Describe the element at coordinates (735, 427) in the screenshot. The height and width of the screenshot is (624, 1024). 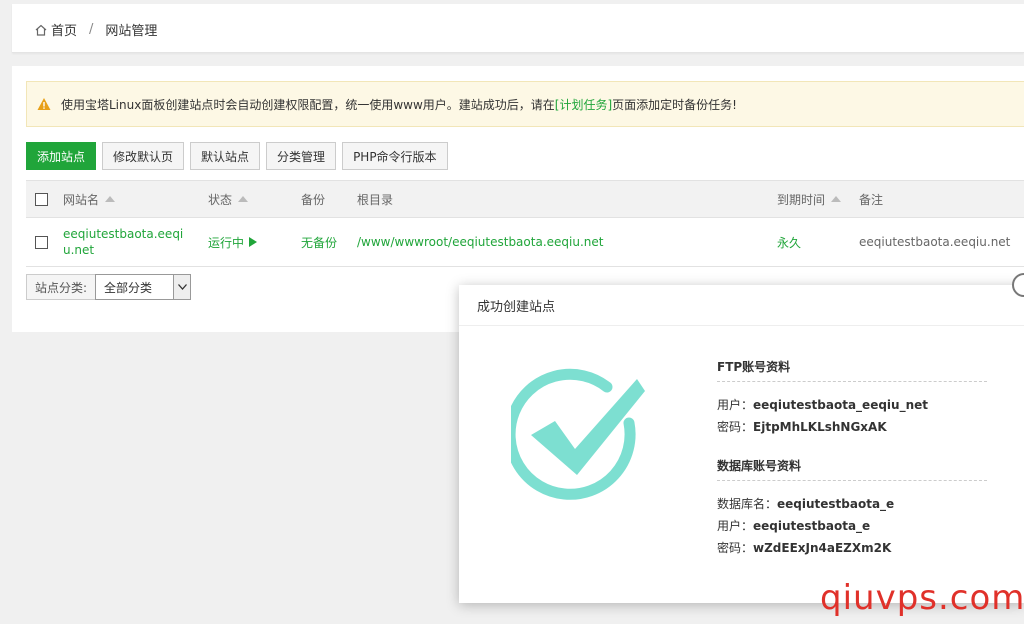
I see `ftp-pass-label: 密码：` at that location.